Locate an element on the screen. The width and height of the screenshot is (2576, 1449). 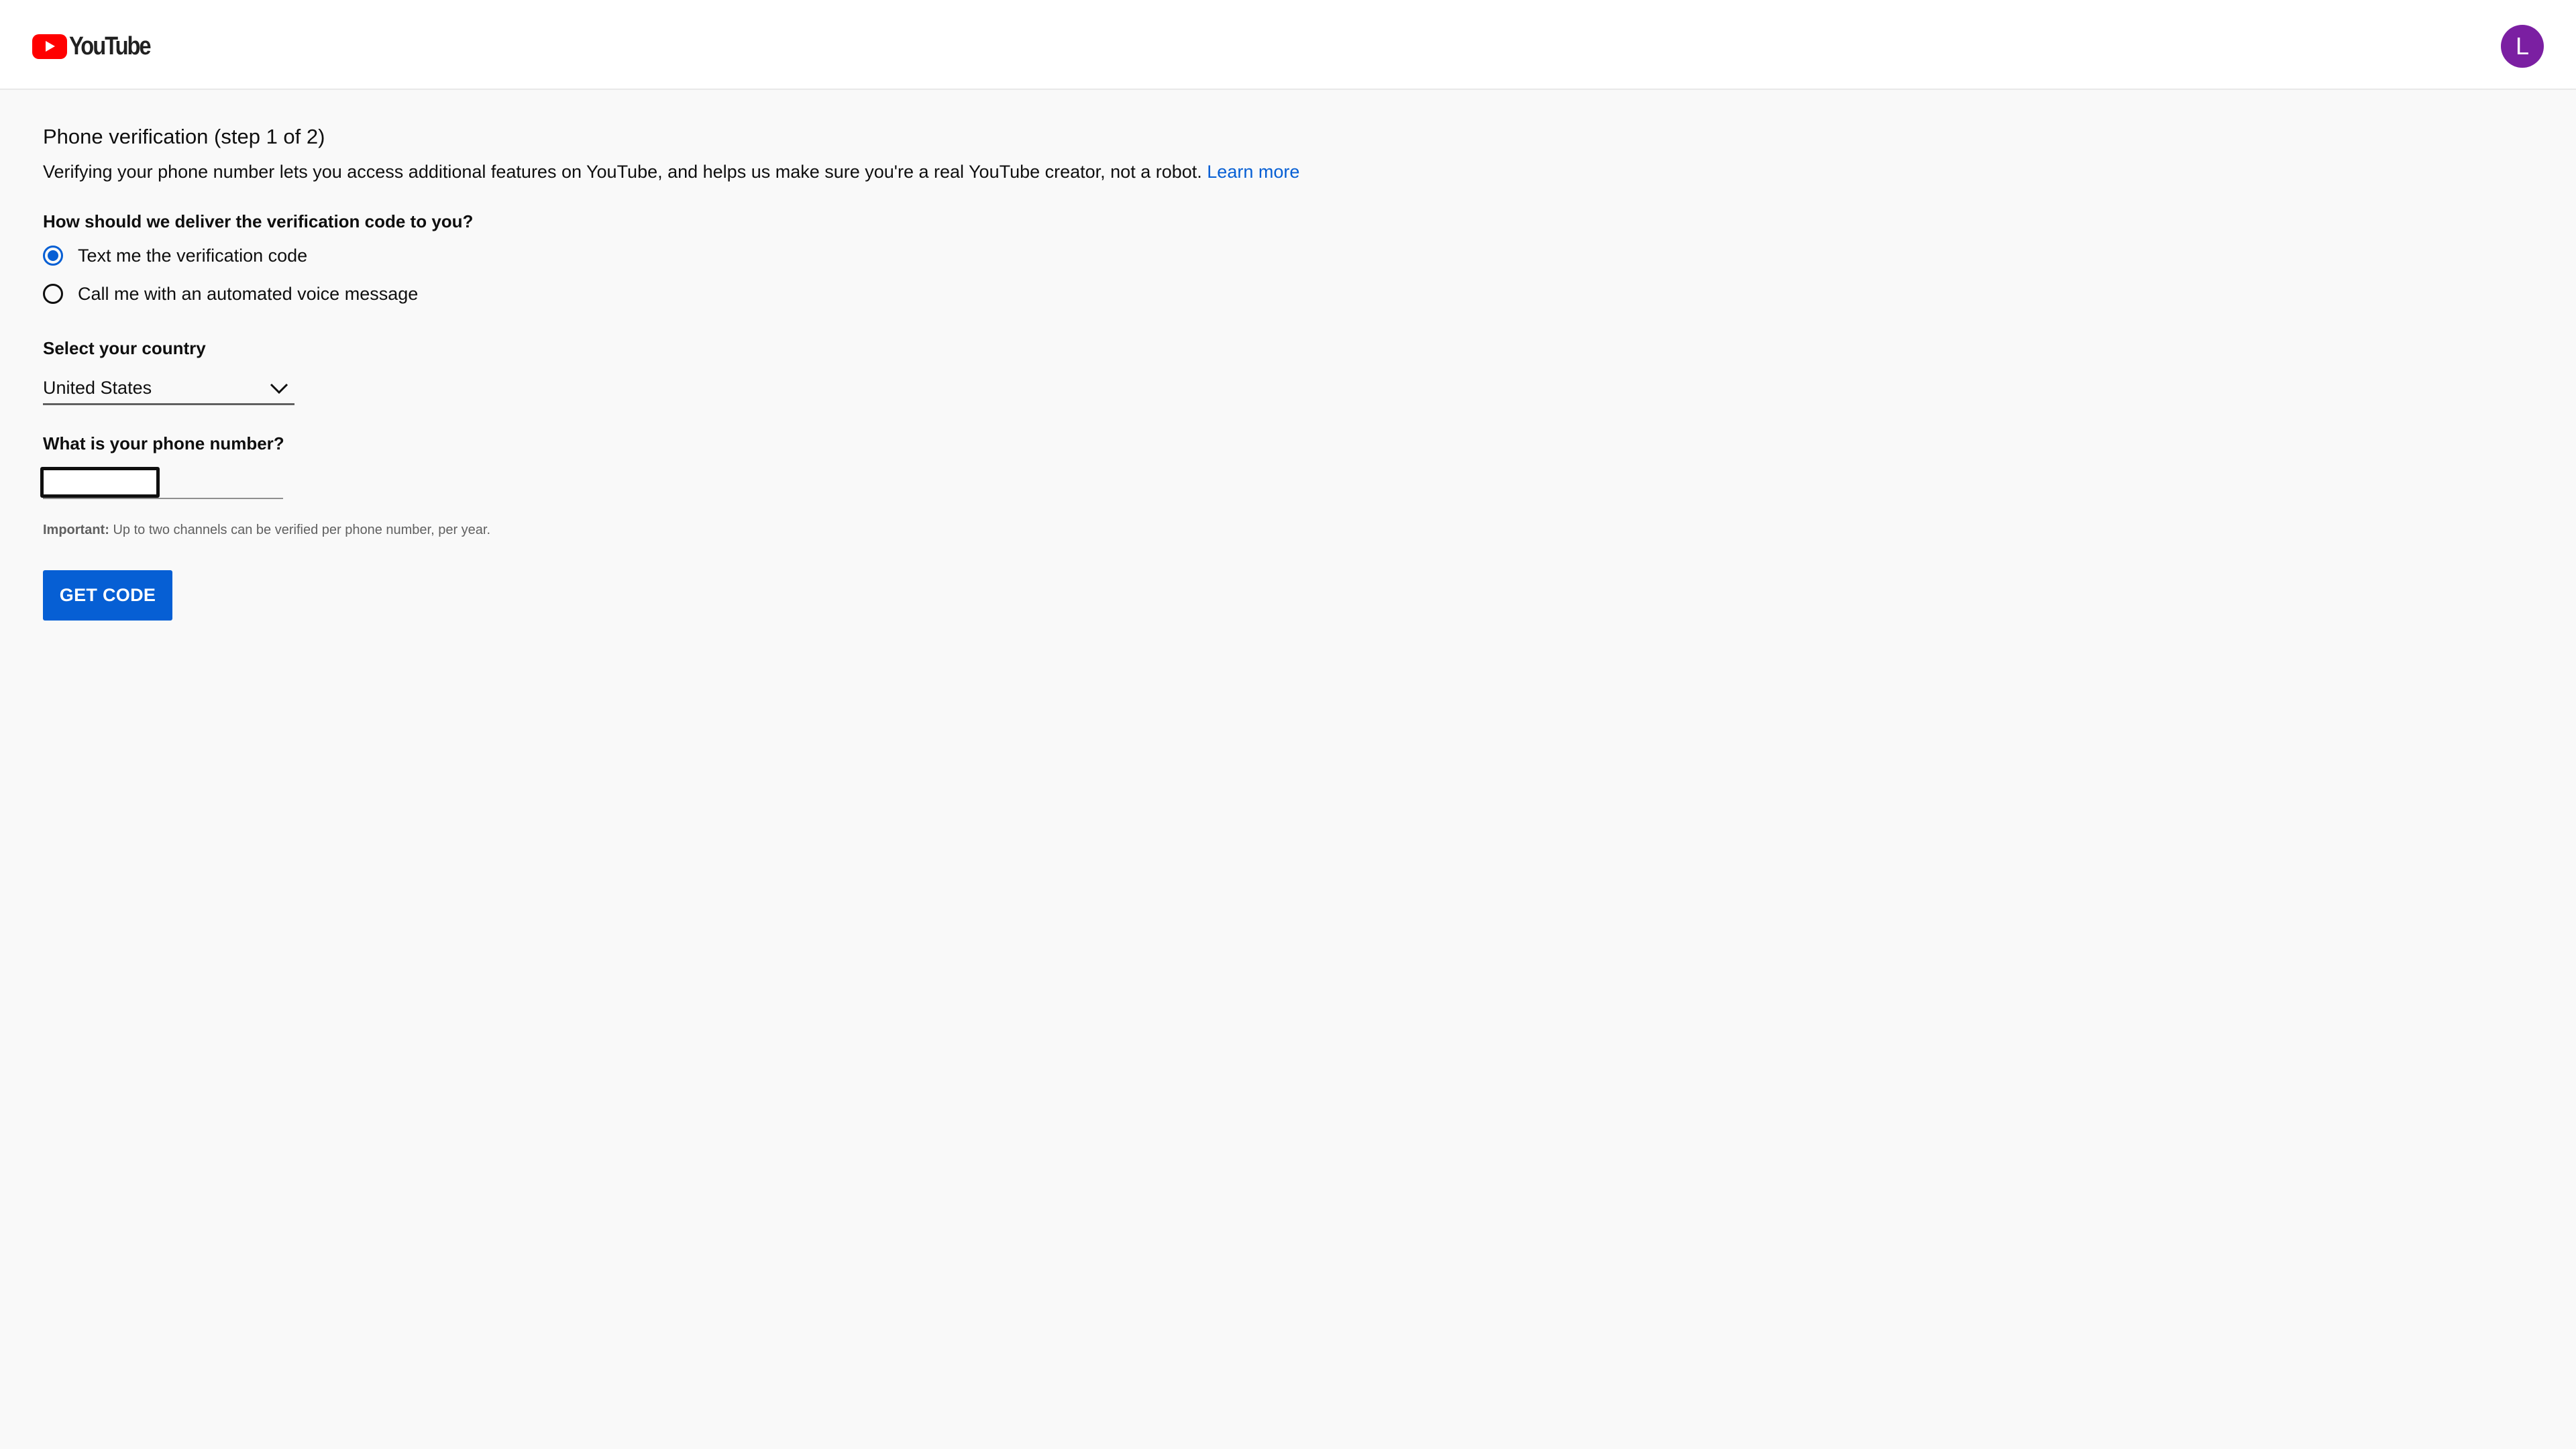
youtube-logo: YouTube is located at coordinates (97, 46).